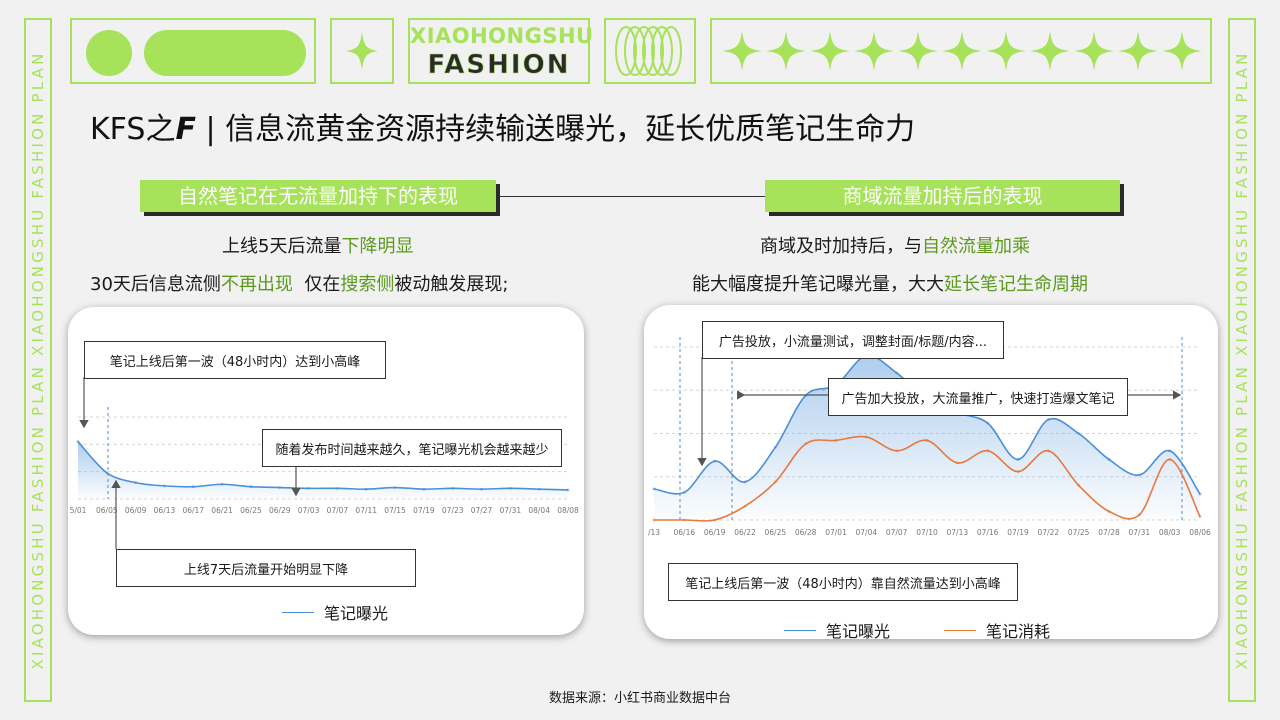  What do you see at coordinates (745, 532) in the screenshot?
I see `x-tick-label: 06/22` at bounding box center [745, 532].